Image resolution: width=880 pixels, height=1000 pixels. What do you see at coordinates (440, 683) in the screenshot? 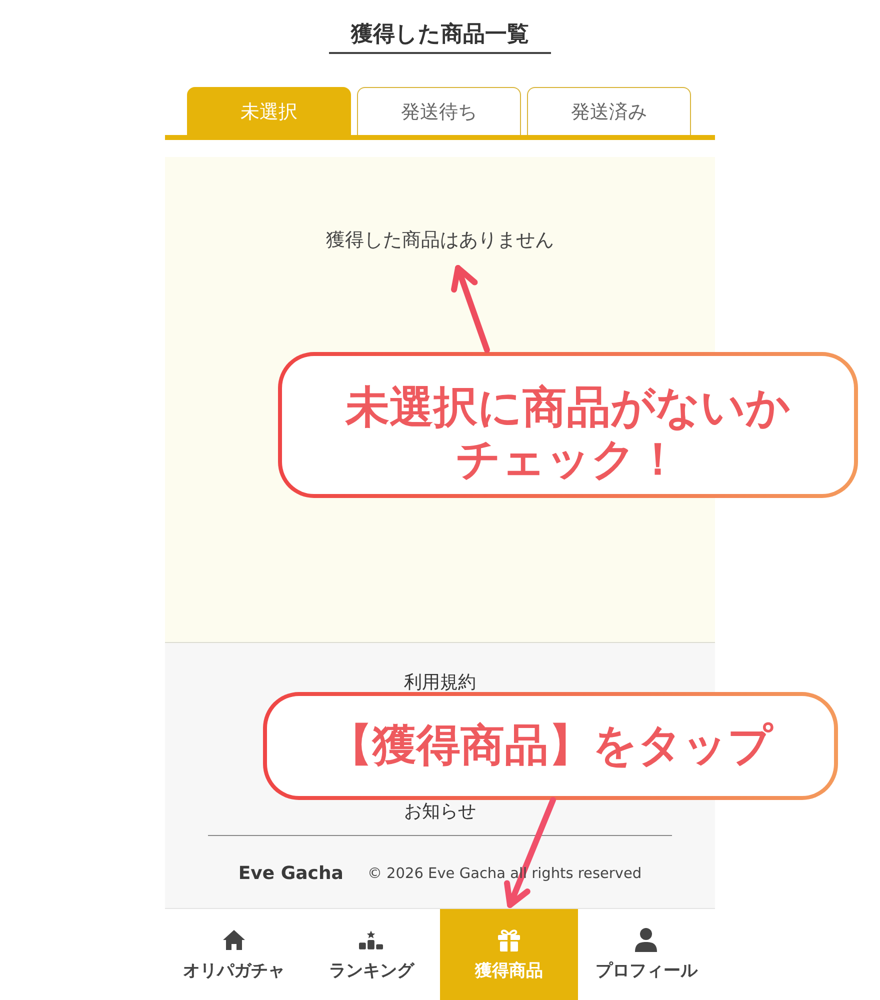
I see `footer-link: 利用規約` at bounding box center [440, 683].